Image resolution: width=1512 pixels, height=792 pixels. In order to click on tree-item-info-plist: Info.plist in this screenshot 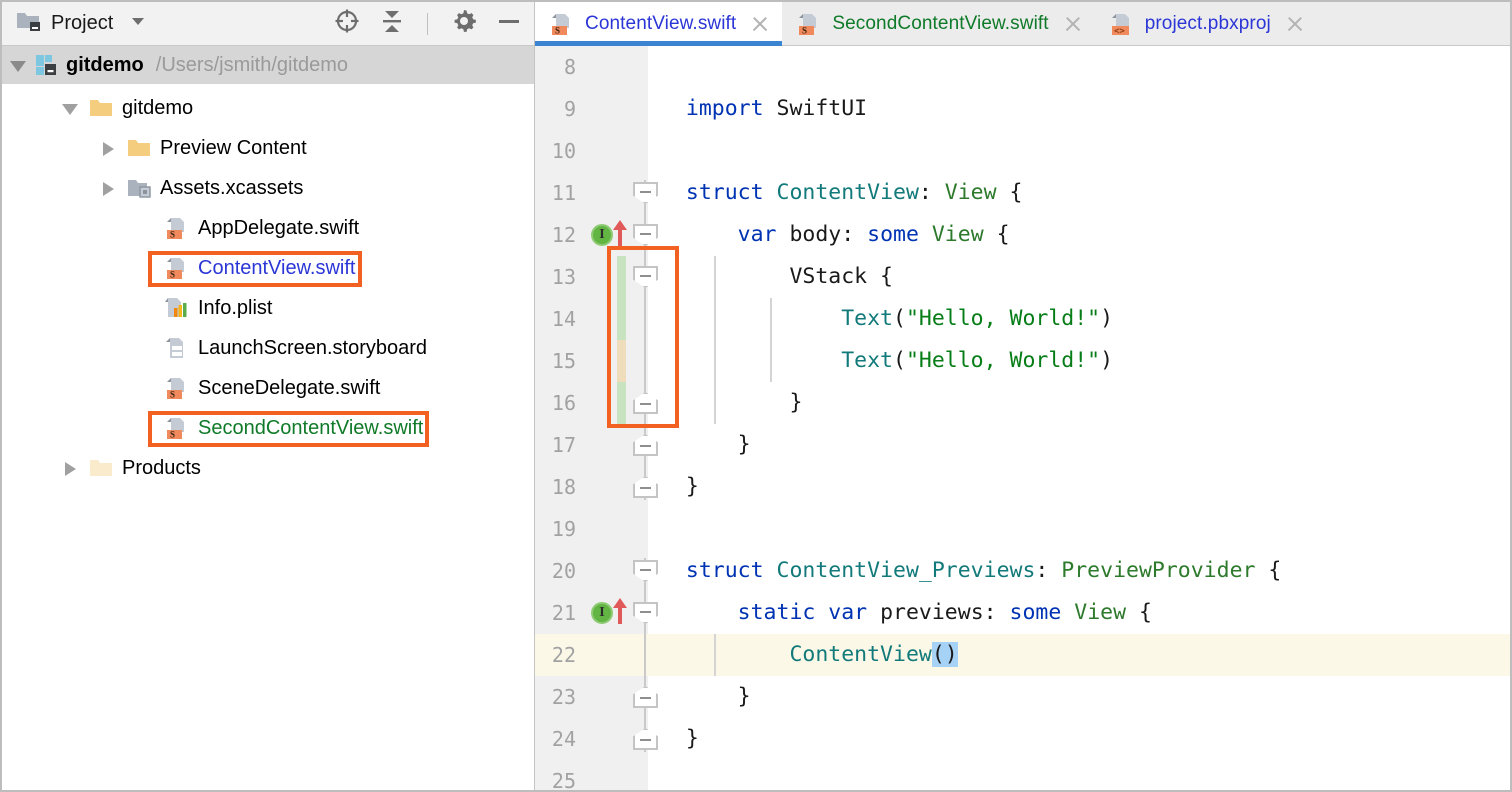, I will do `click(268, 308)`.